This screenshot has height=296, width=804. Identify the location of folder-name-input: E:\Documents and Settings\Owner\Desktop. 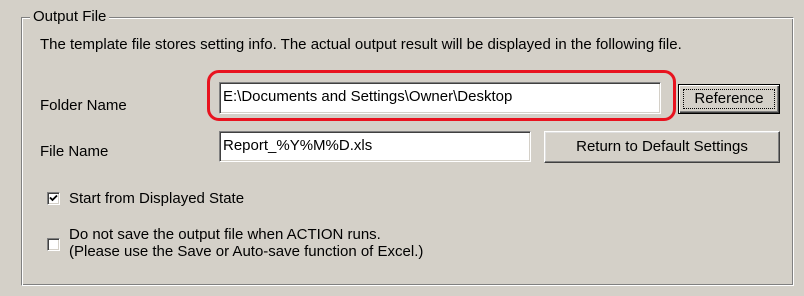
(440, 98).